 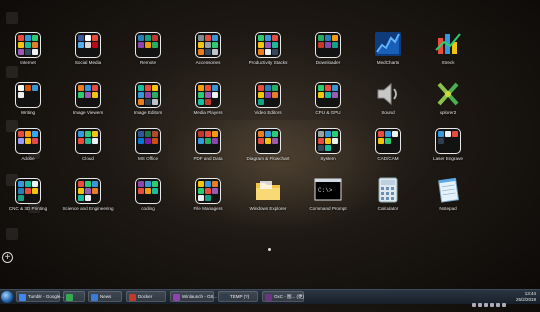 I want to click on launcher-folder: Remote, so click(x=148, y=51).